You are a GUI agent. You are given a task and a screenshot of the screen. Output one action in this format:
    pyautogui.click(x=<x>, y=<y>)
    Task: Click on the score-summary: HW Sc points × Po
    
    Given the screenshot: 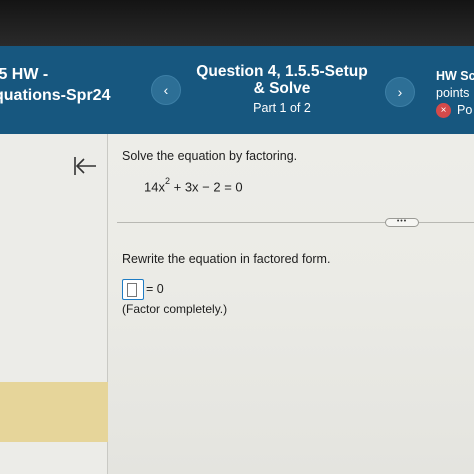 What is the action you would take?
    pyautogui.click(x=455, y=93)
    